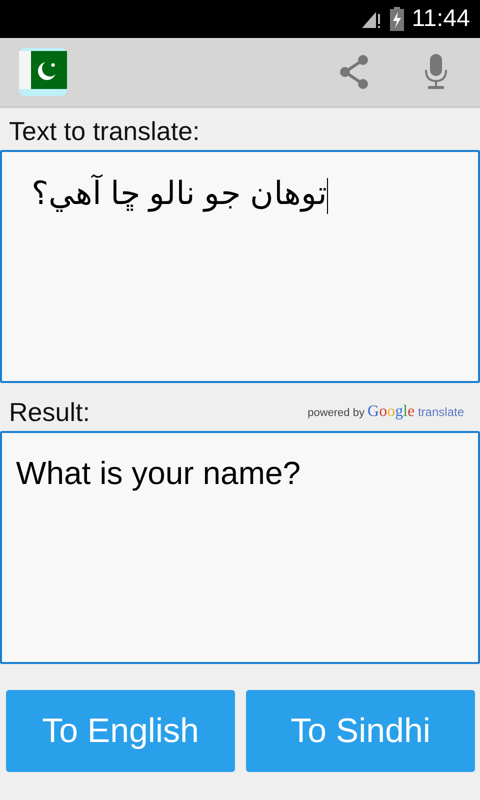 The height and width of the screenshot is (800, 480). Describe the element at coordinates (104, 131) in the screenshot. I see `field-label: Text to translate:` at that location.